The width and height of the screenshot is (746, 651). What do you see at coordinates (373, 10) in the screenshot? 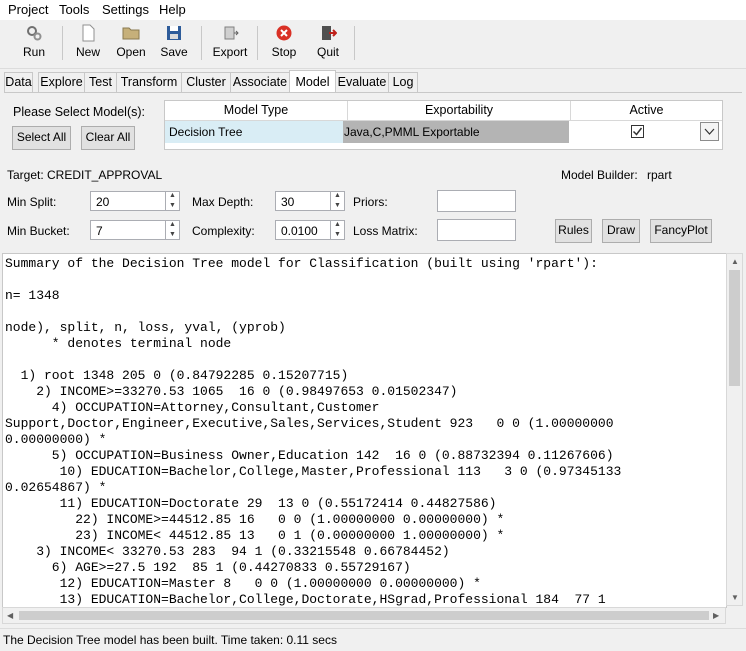
I see `menu-bar: Project Tools Settings Help` at bounding box center [373, 10].